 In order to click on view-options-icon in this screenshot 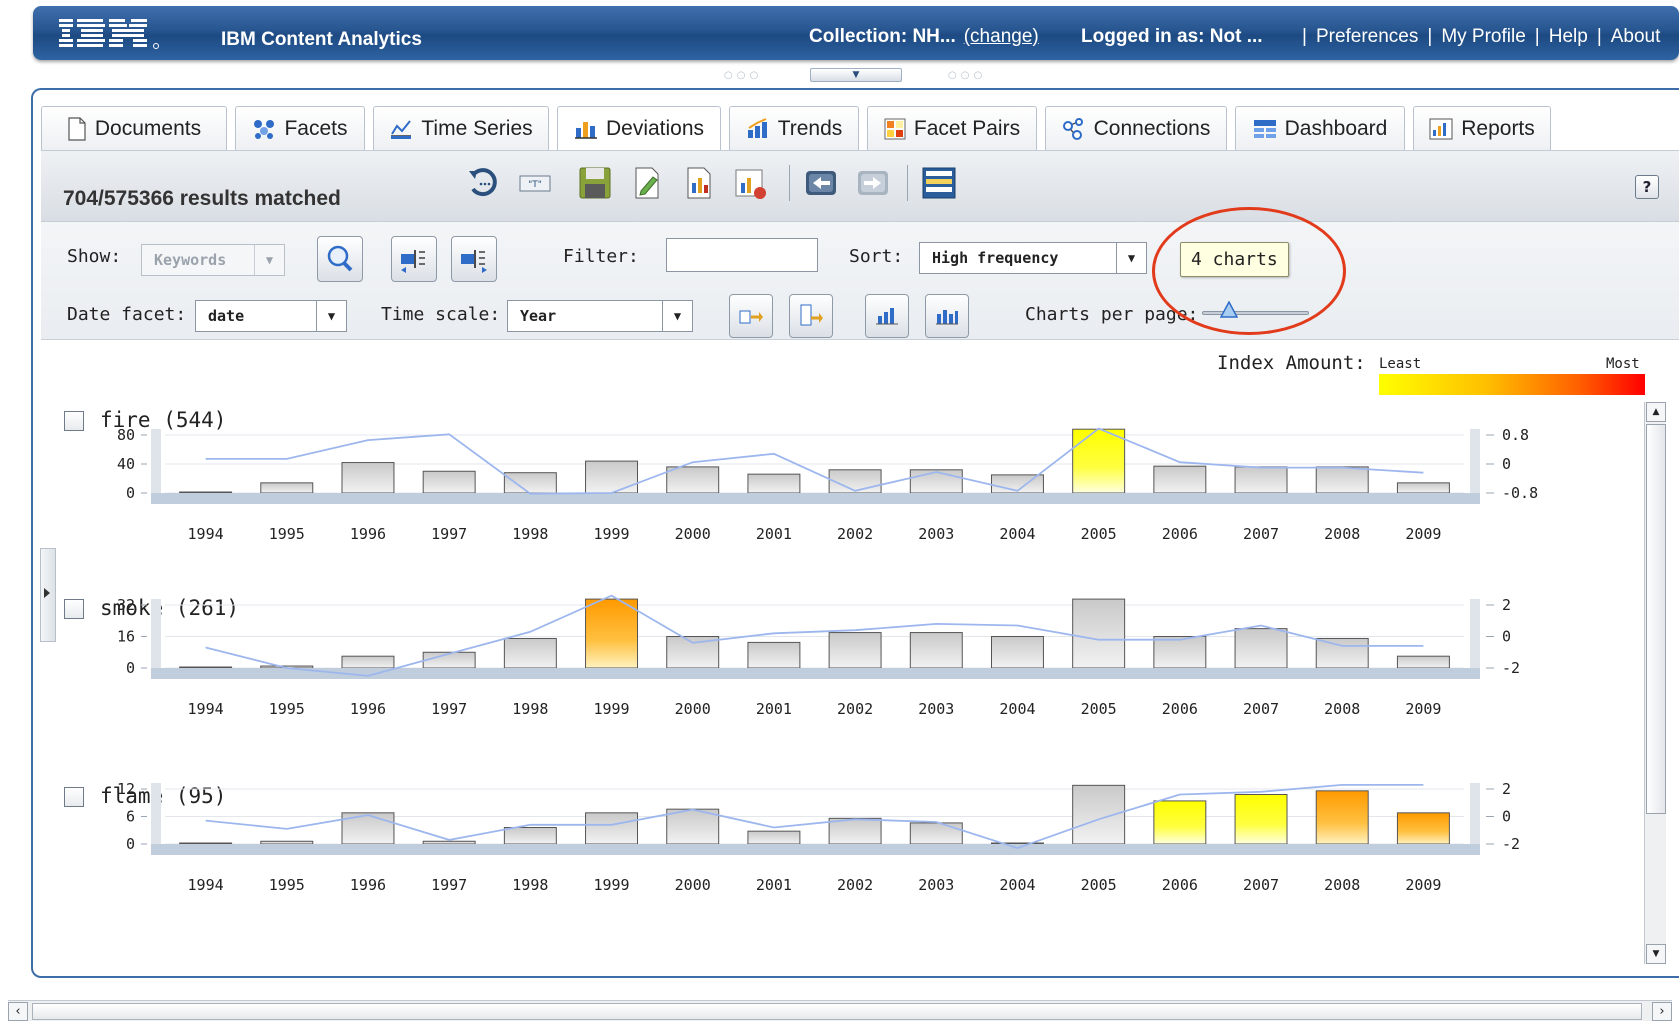, I will do `click(939, 183)`.